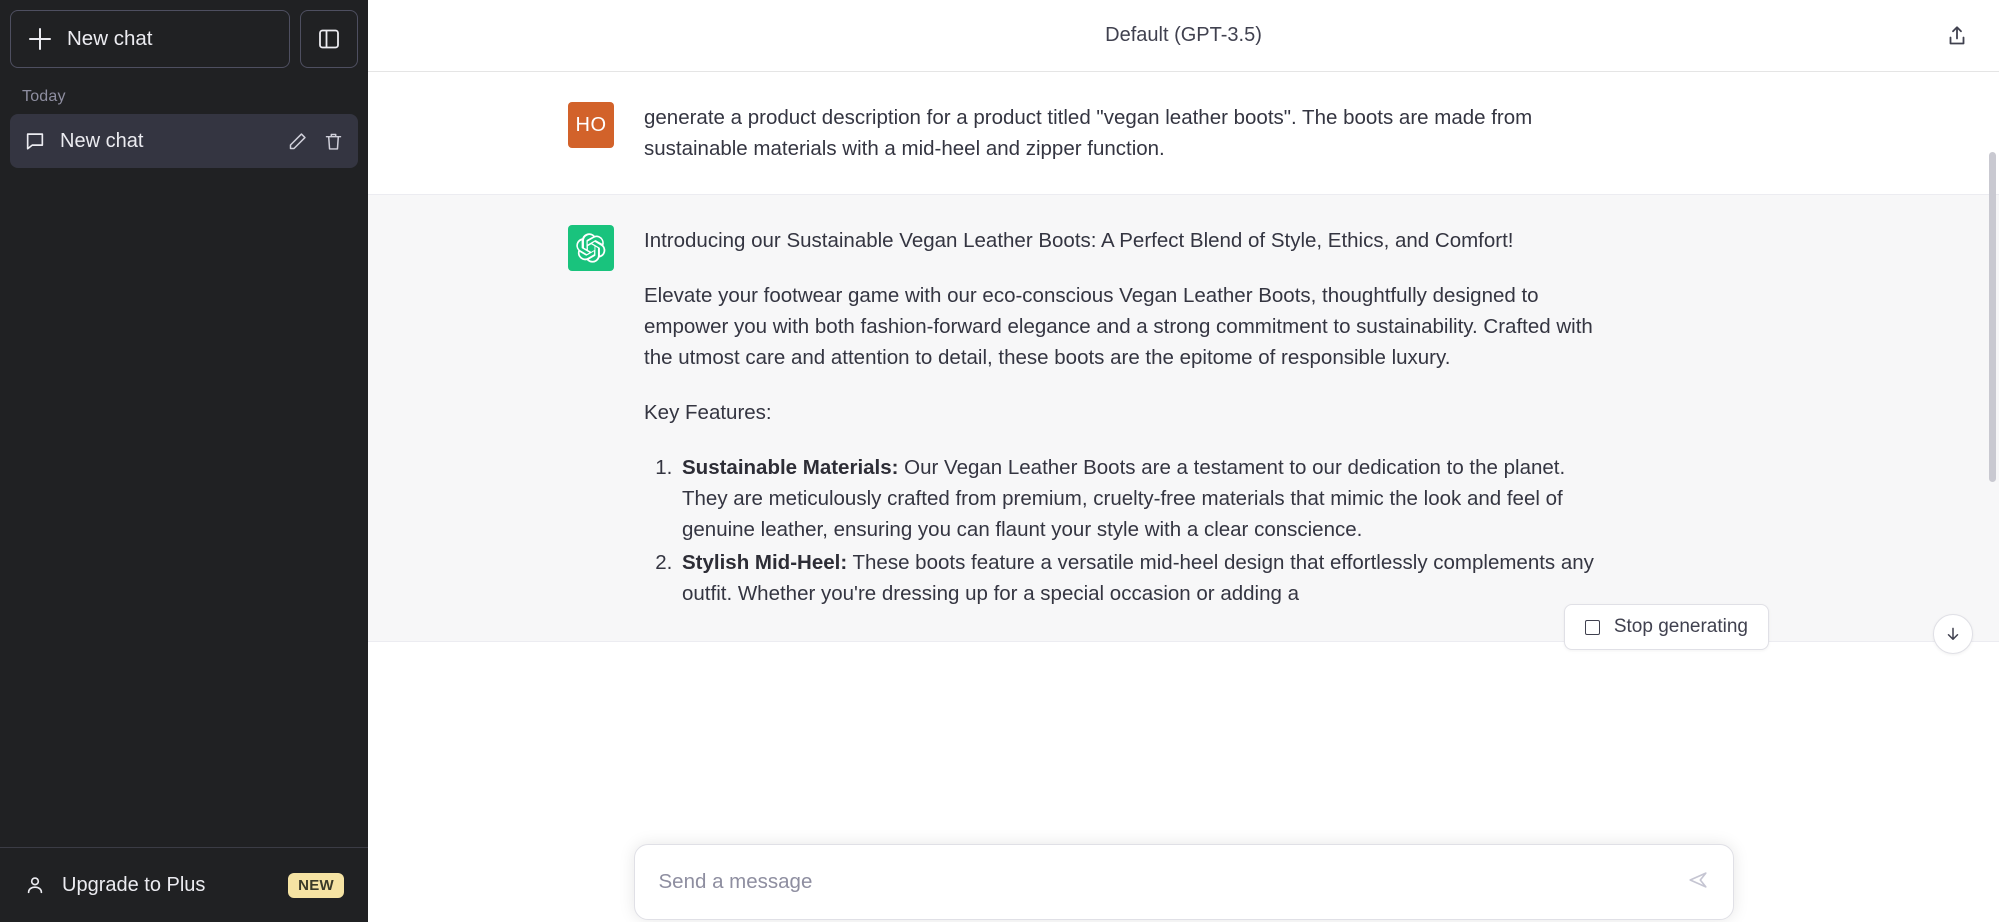 This screenshot has width=1999, height=922. I want to click on history-section-label: Today, so click(44, 96).